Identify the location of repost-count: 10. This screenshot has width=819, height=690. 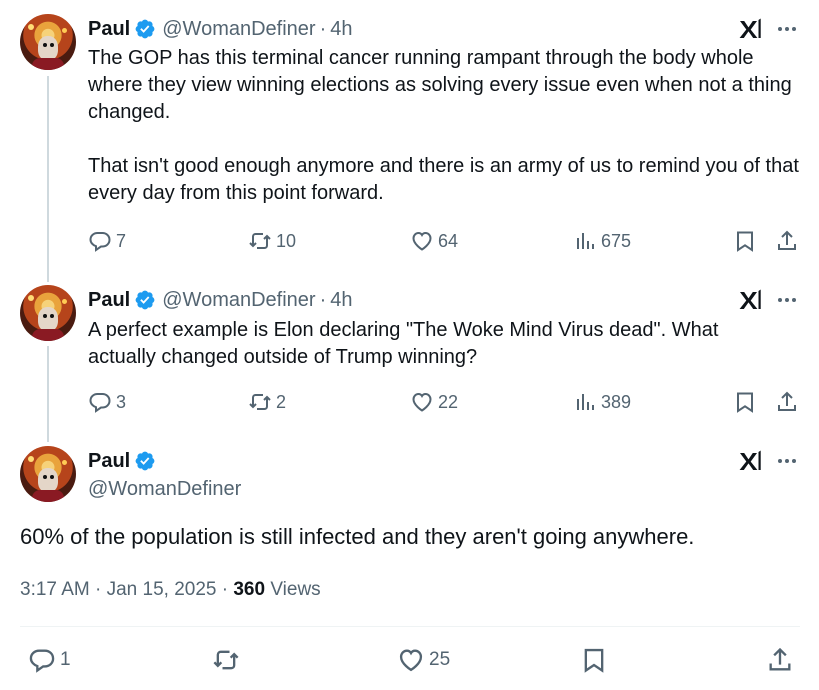
(286, 240).